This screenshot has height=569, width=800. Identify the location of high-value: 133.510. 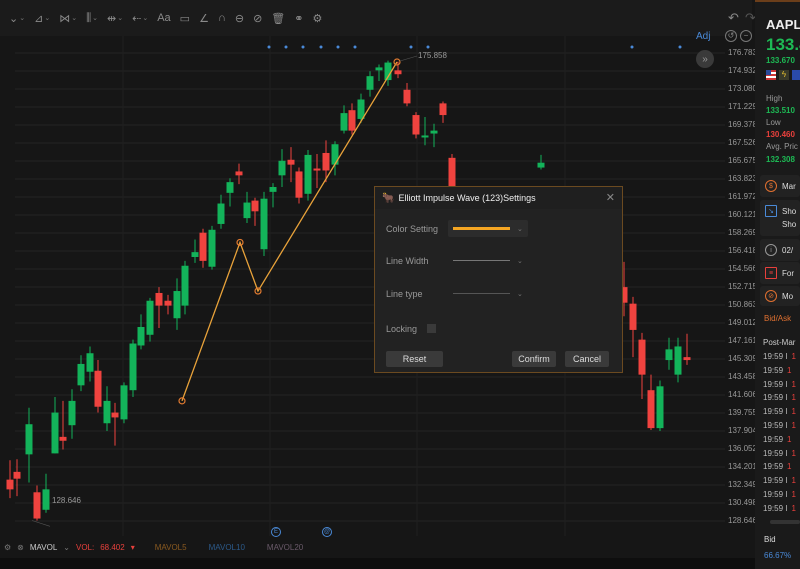
(780, 110).